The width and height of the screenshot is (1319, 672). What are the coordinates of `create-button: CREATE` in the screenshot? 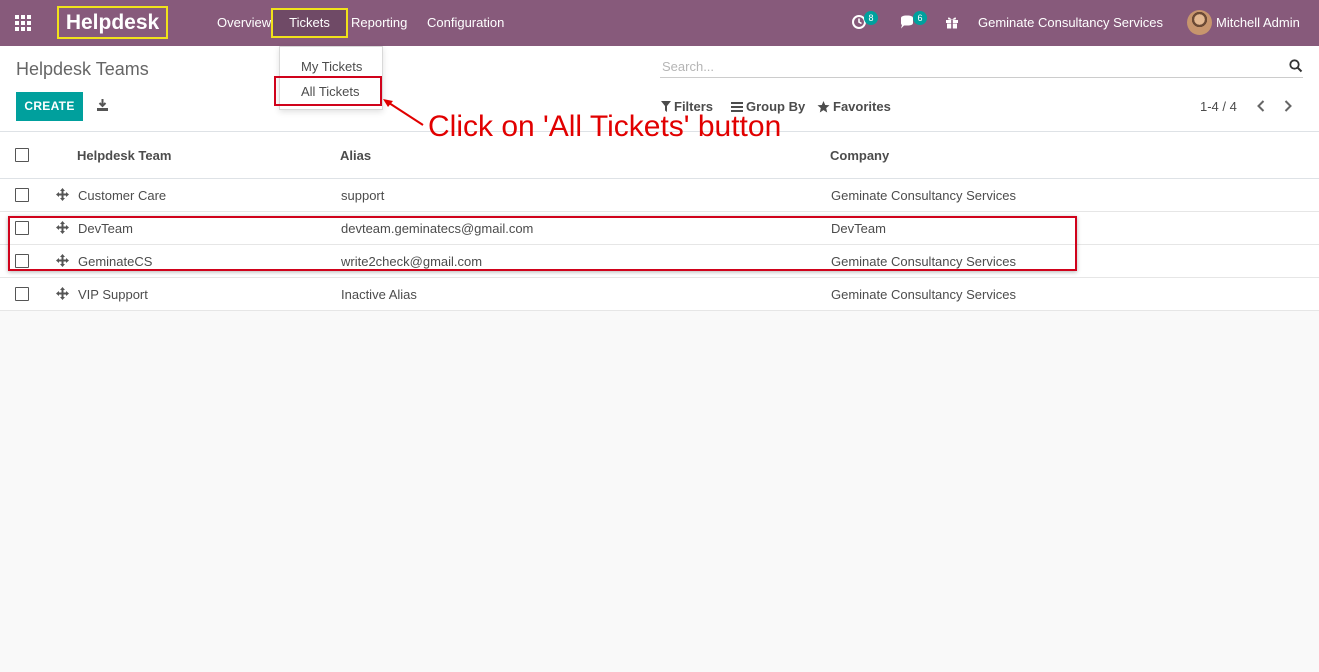 It's located at (49, 106).